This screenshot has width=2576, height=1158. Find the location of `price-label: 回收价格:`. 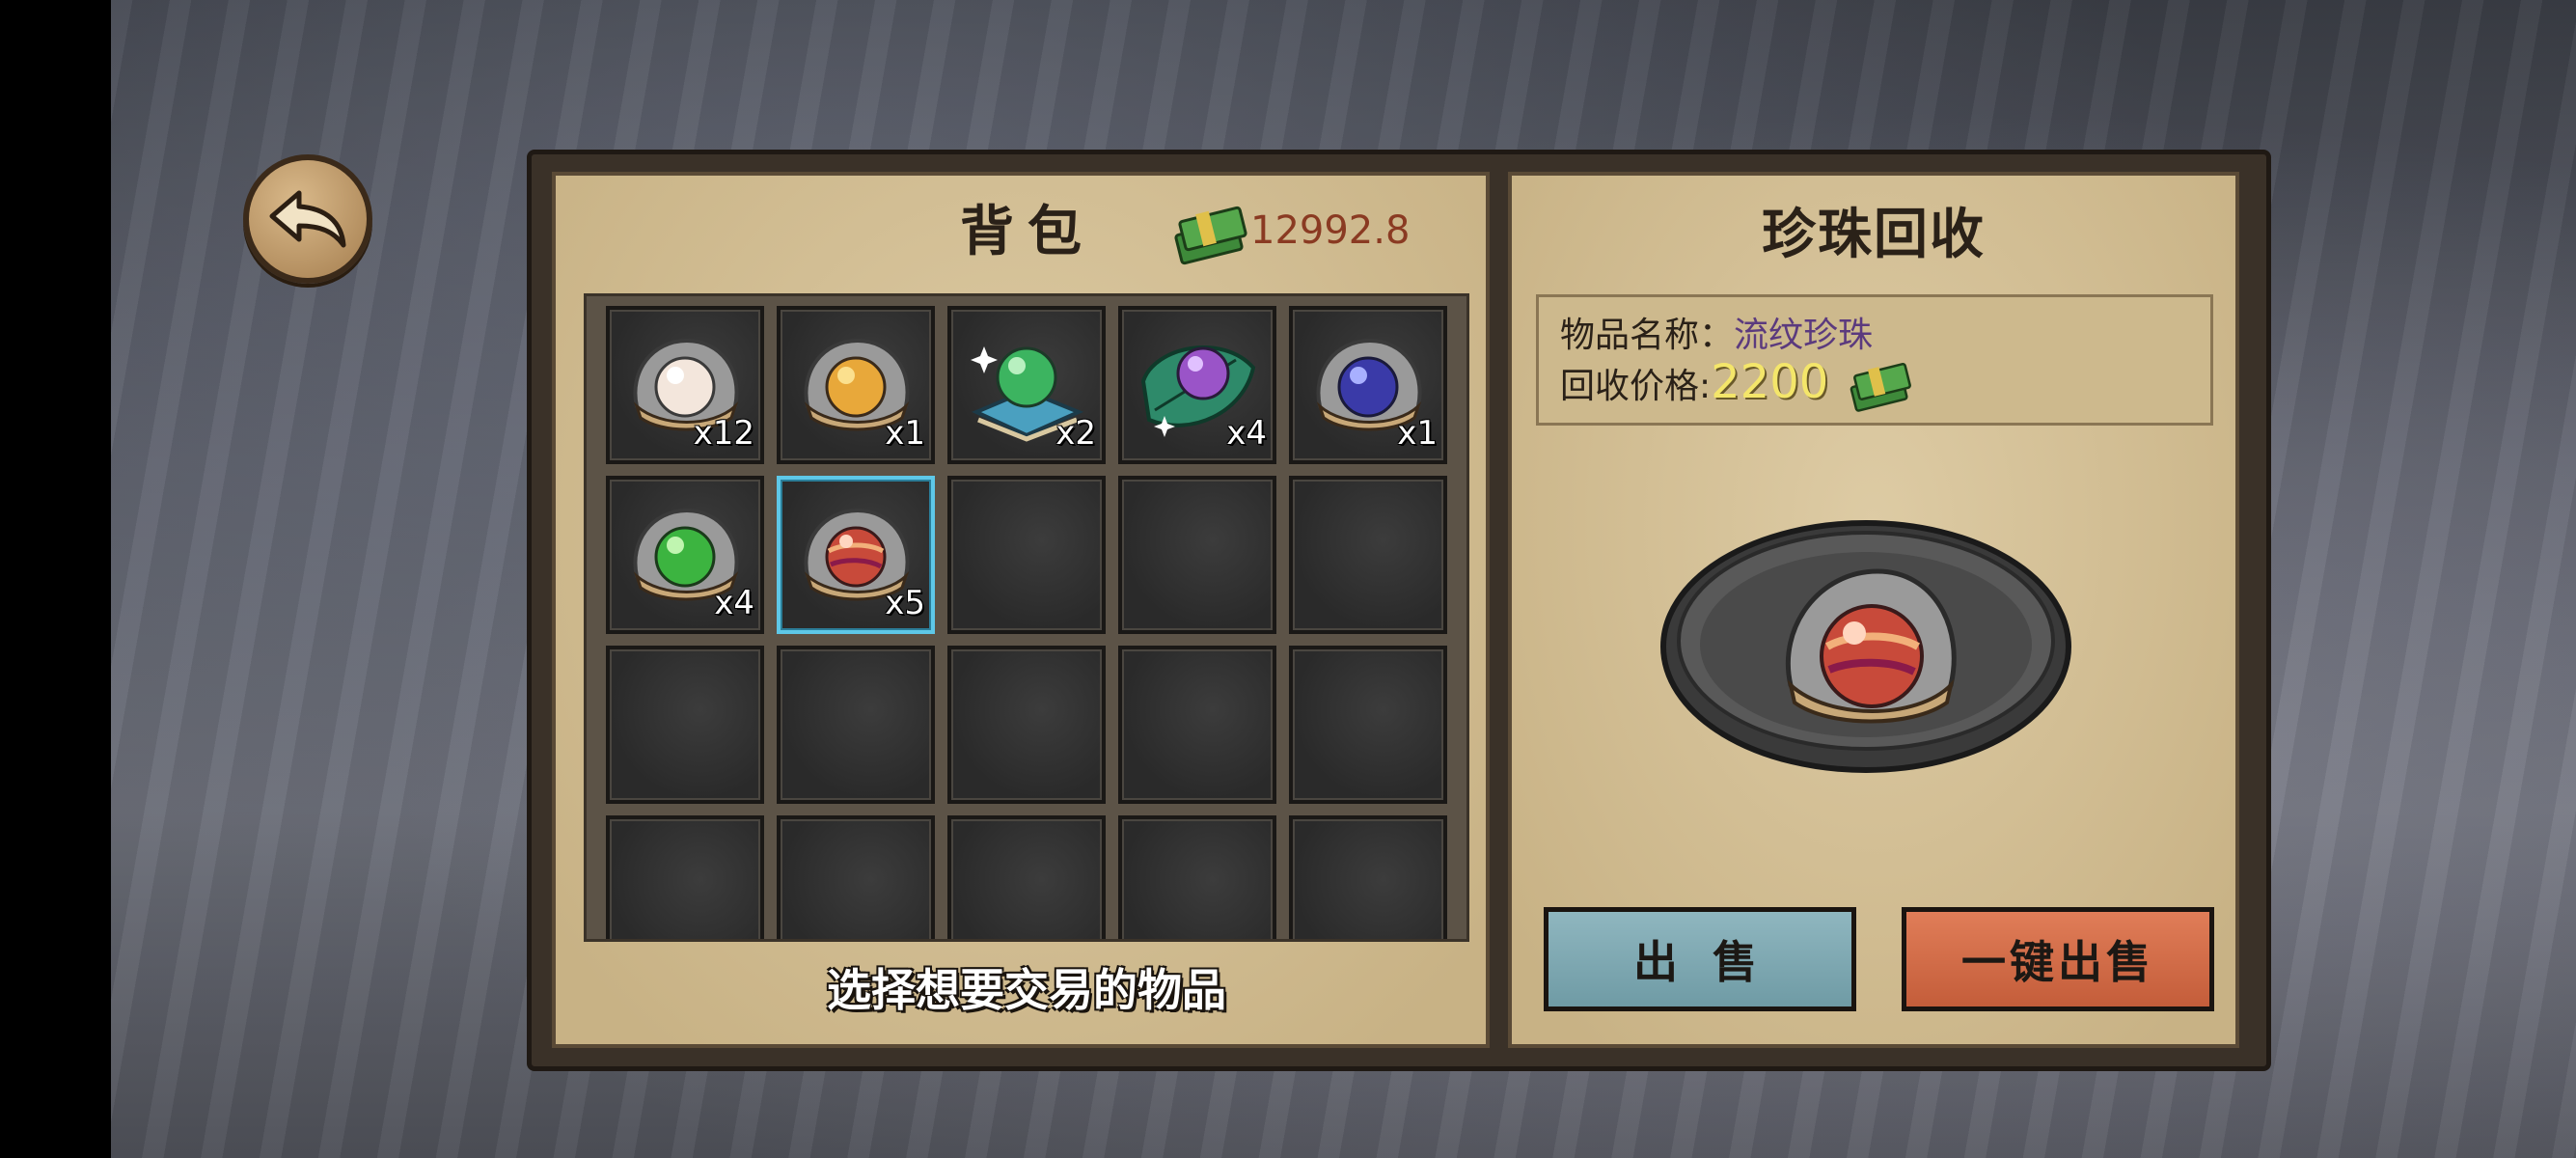

price-label: 回收价格: is located at coordinates (1636, 386).